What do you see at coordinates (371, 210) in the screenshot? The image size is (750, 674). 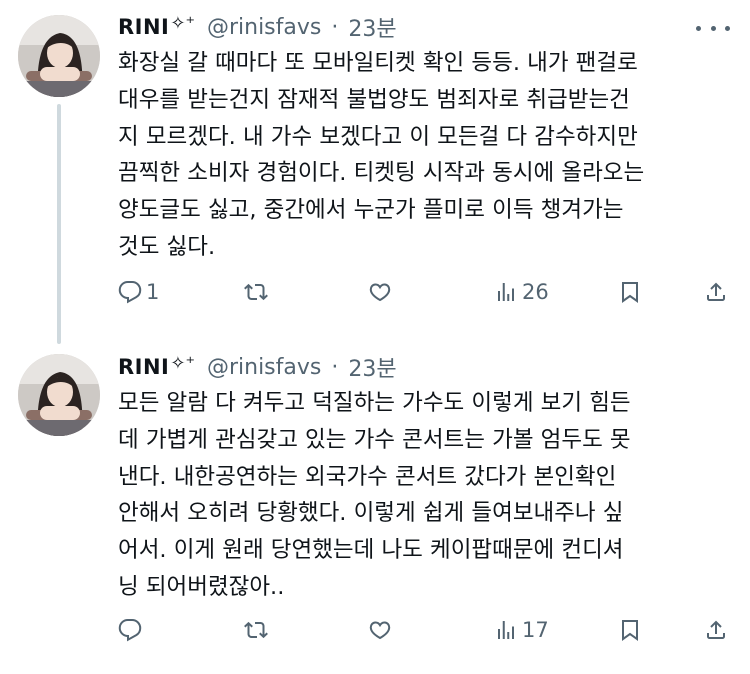 I see `tweet-text-line: 양도글도 싫고, 중간에서 누군가 플미로 이득 챙겨가는` at bounding box center [371, 210].